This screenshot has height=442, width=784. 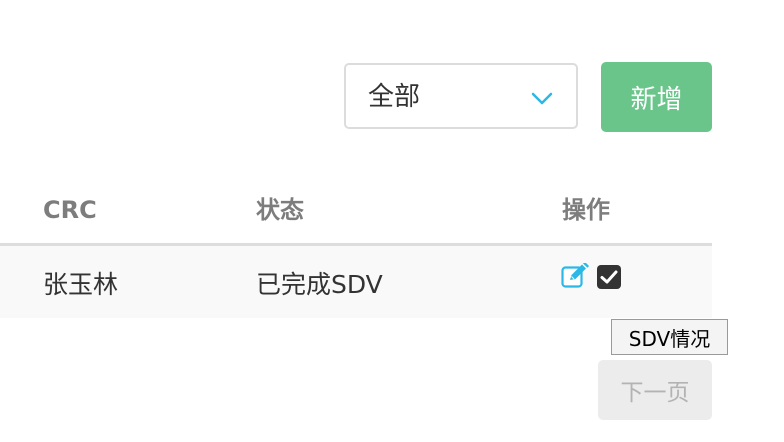 I want to click on tooltip: SDV情况, so click(x=669, y=337).